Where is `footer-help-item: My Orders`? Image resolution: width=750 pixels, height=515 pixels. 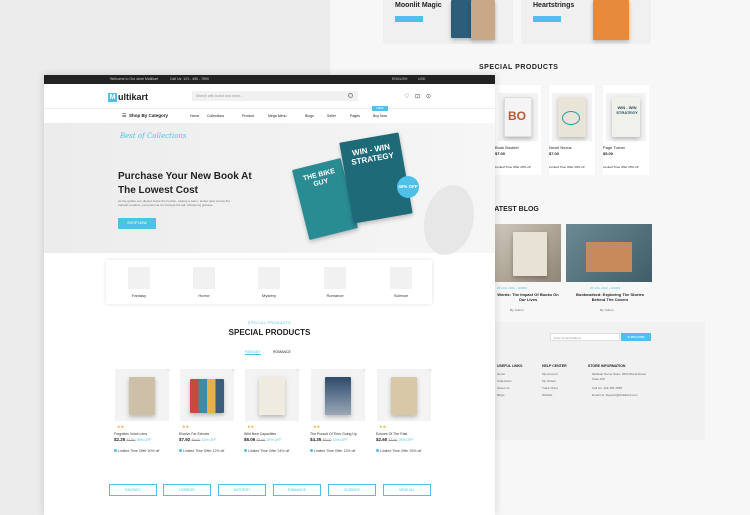 footer-help-item: My Orders is located at coordinates (549, 381).